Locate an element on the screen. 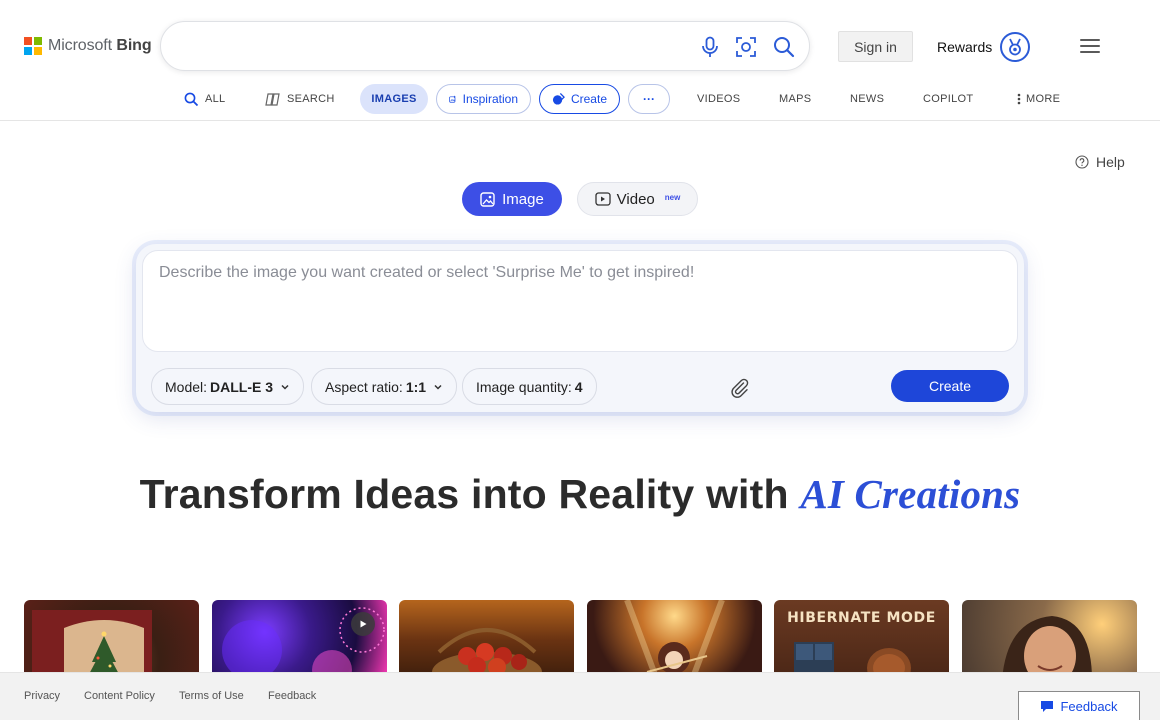  aspect-value: 1:1 is located at coordinates (416, 386).